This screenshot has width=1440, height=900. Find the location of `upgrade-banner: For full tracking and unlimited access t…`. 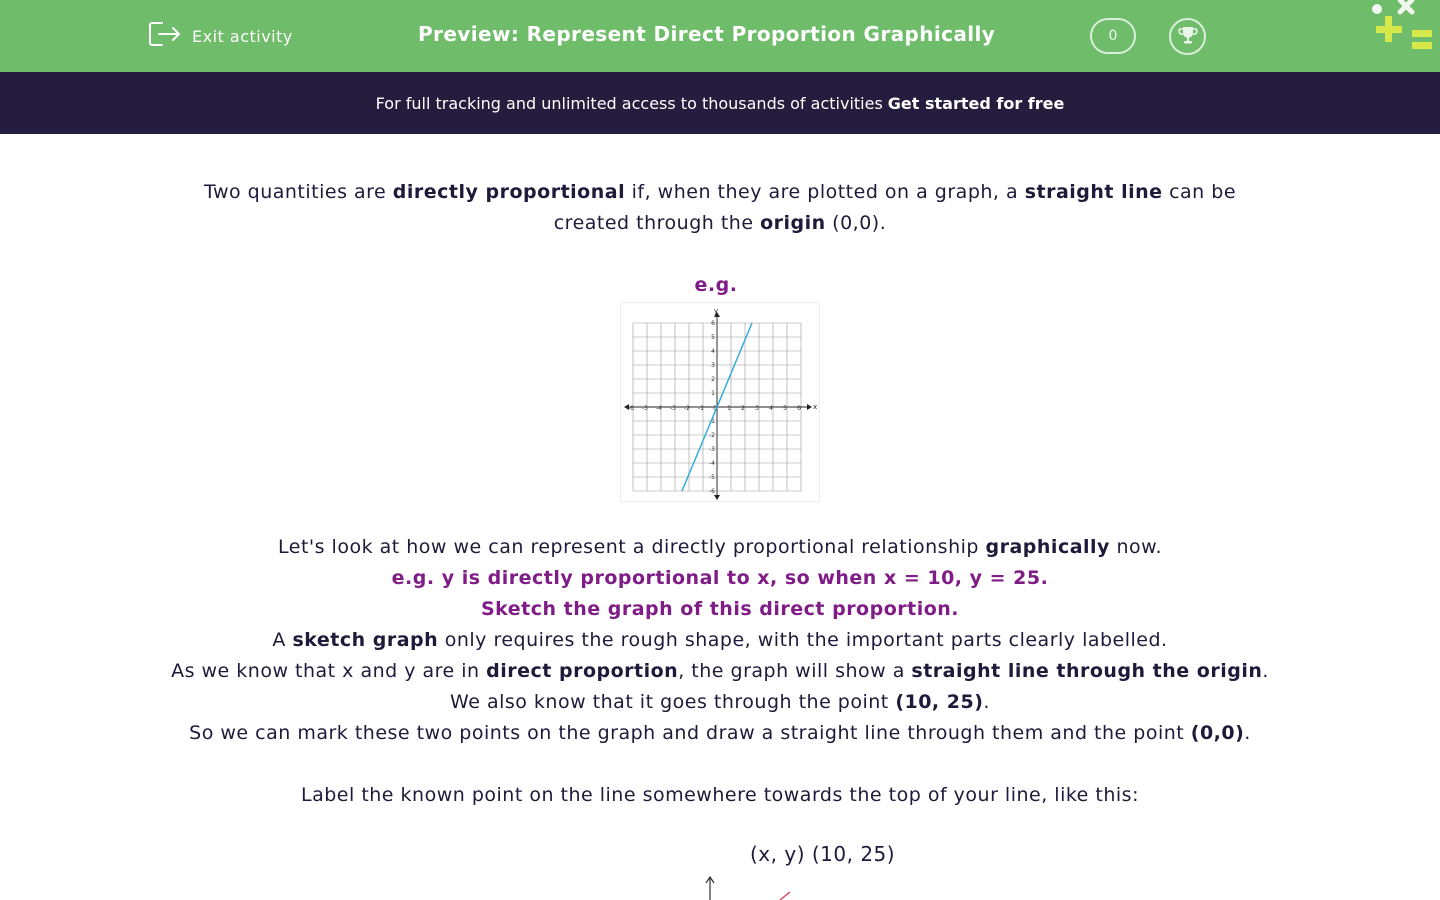

upgrade-banner: For full tracking and unlimited access t… is located at coordinates (720, 103).